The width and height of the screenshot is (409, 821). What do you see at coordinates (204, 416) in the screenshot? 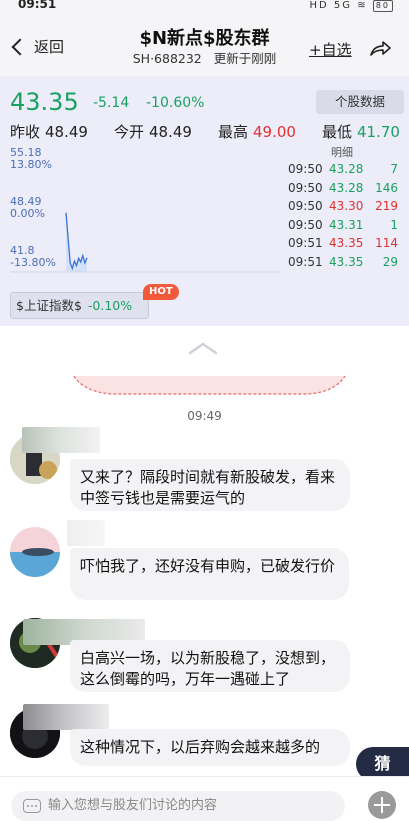
I see `chat-timestamp: 09:49` at bounding box center [204, 416].